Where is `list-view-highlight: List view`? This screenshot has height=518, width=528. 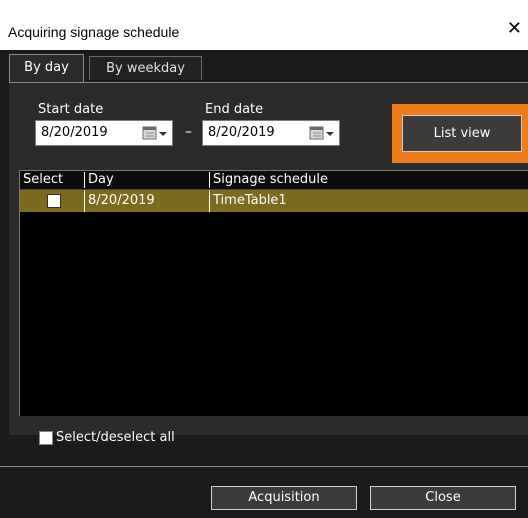 list-view-highlight: List view is located at coordinates (460, 133).